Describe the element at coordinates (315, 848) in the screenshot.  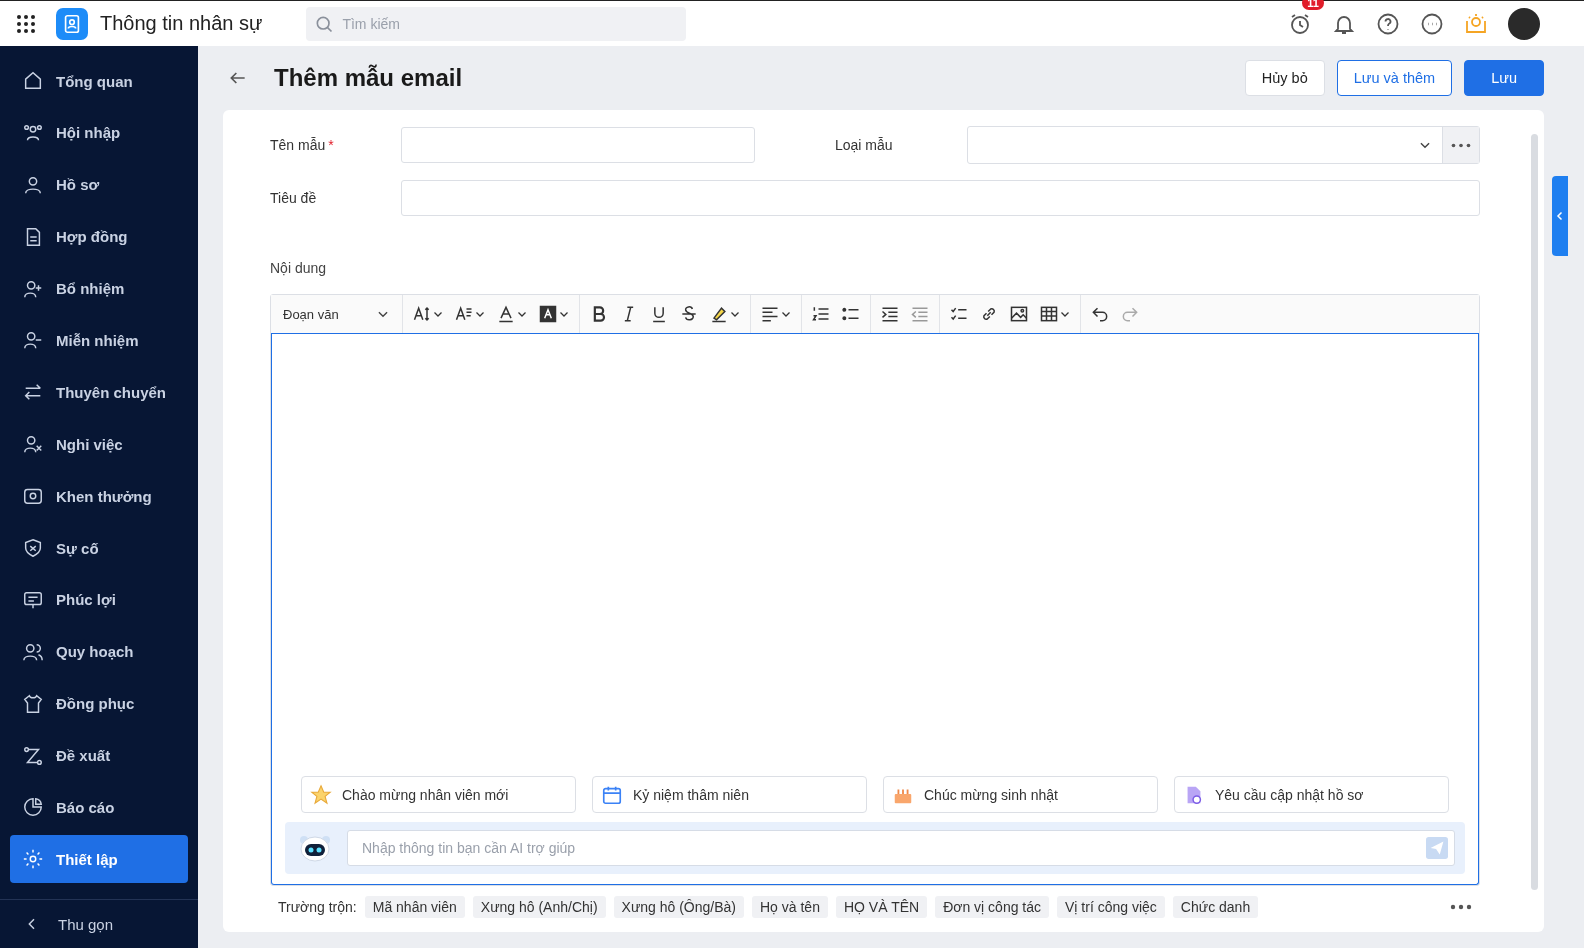
I see `robot-mascot-icon` at that location.